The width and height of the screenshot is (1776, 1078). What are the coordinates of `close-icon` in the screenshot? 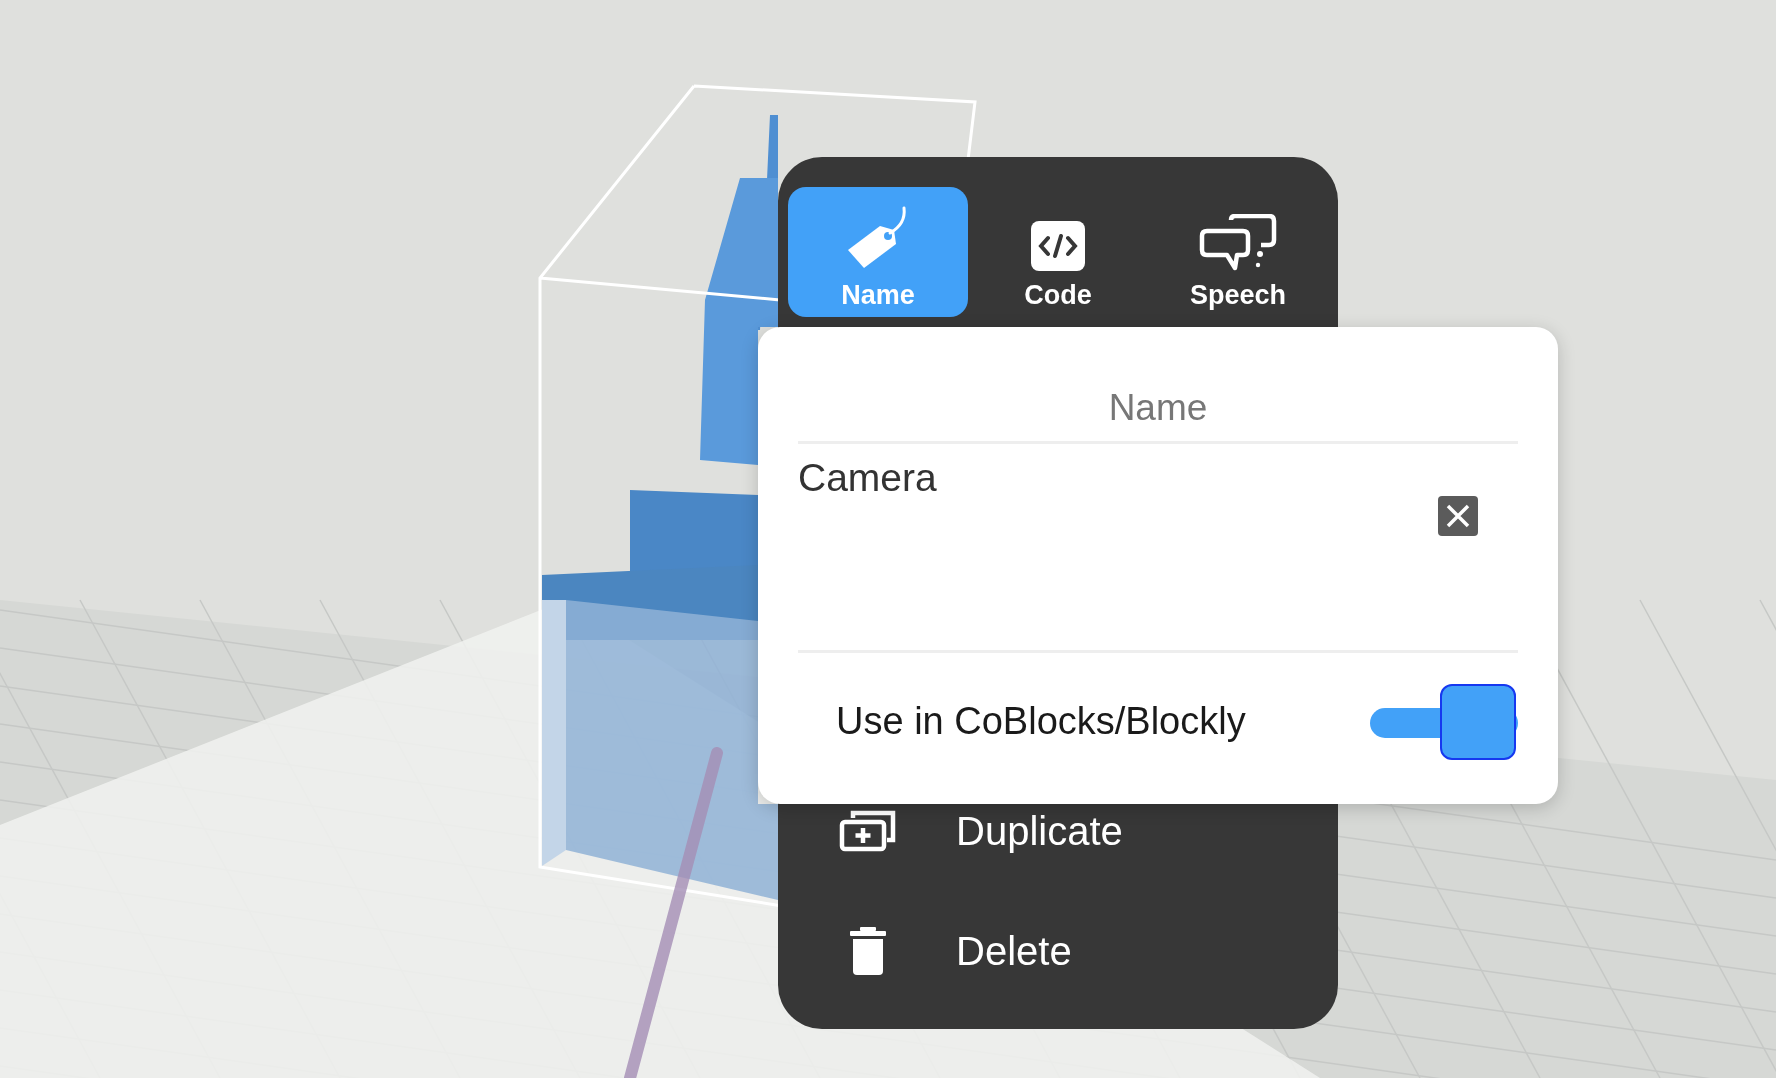 It's located at (1458, 516).